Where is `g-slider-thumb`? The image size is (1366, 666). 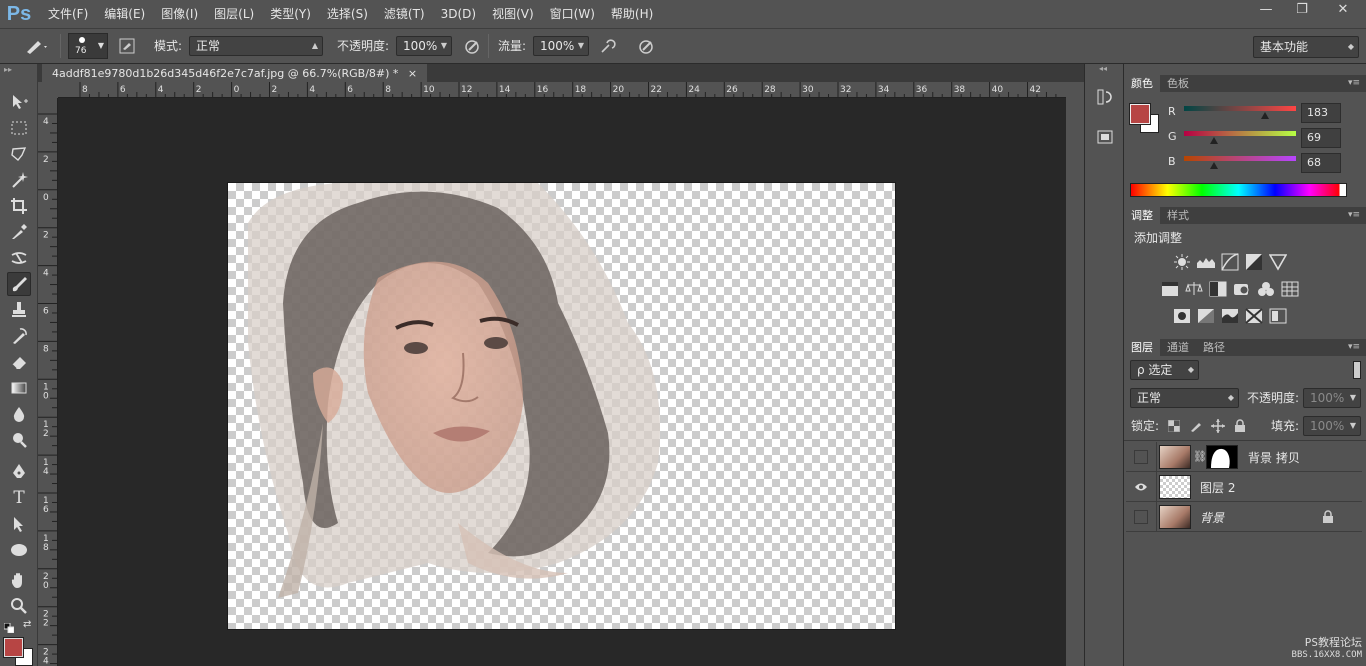 g-slider-thumb is located at coordinates (1214, 140).